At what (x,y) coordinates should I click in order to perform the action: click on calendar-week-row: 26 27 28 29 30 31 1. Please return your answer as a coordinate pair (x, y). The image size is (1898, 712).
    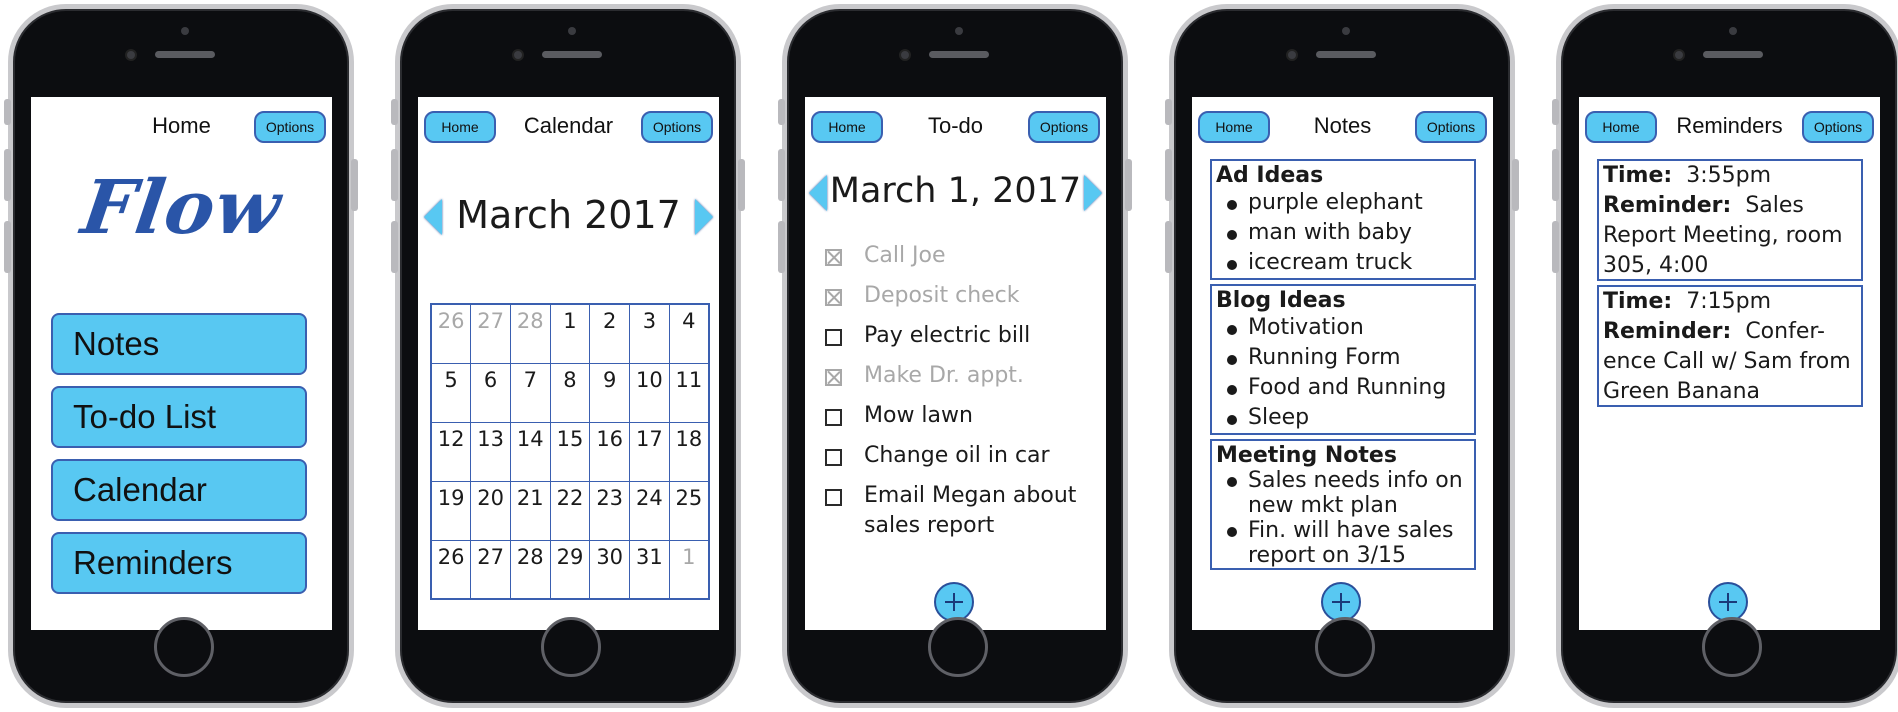
    Looking at the image, I should click on (570, 569).